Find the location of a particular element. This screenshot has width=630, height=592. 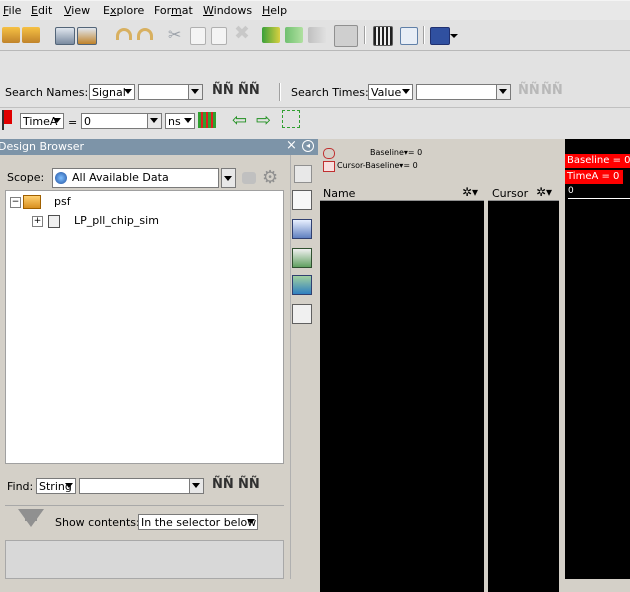

design-browser-header: Design Browser × ◂ is located at coordinates (159, 146).